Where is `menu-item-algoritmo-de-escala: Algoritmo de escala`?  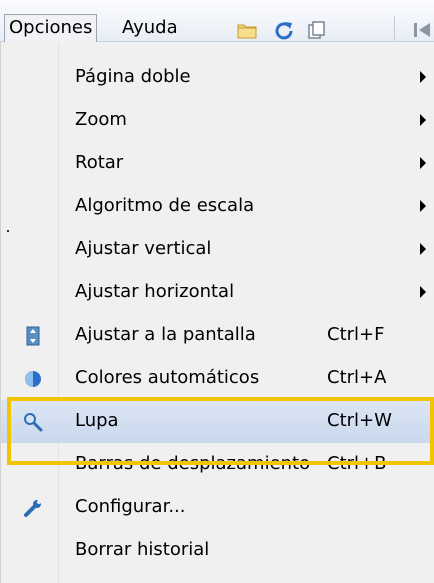 menu-item-algoritmo-de-escala: Algoritmo de escala is located at coordinates (217, 206).